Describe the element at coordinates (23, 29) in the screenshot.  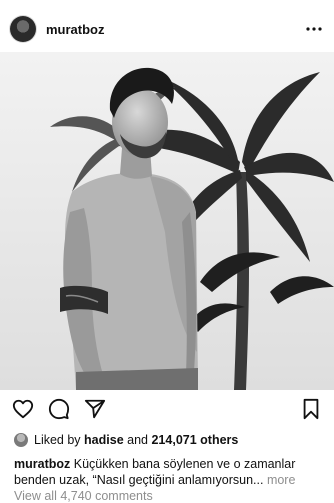
I see `avatar` at that location.